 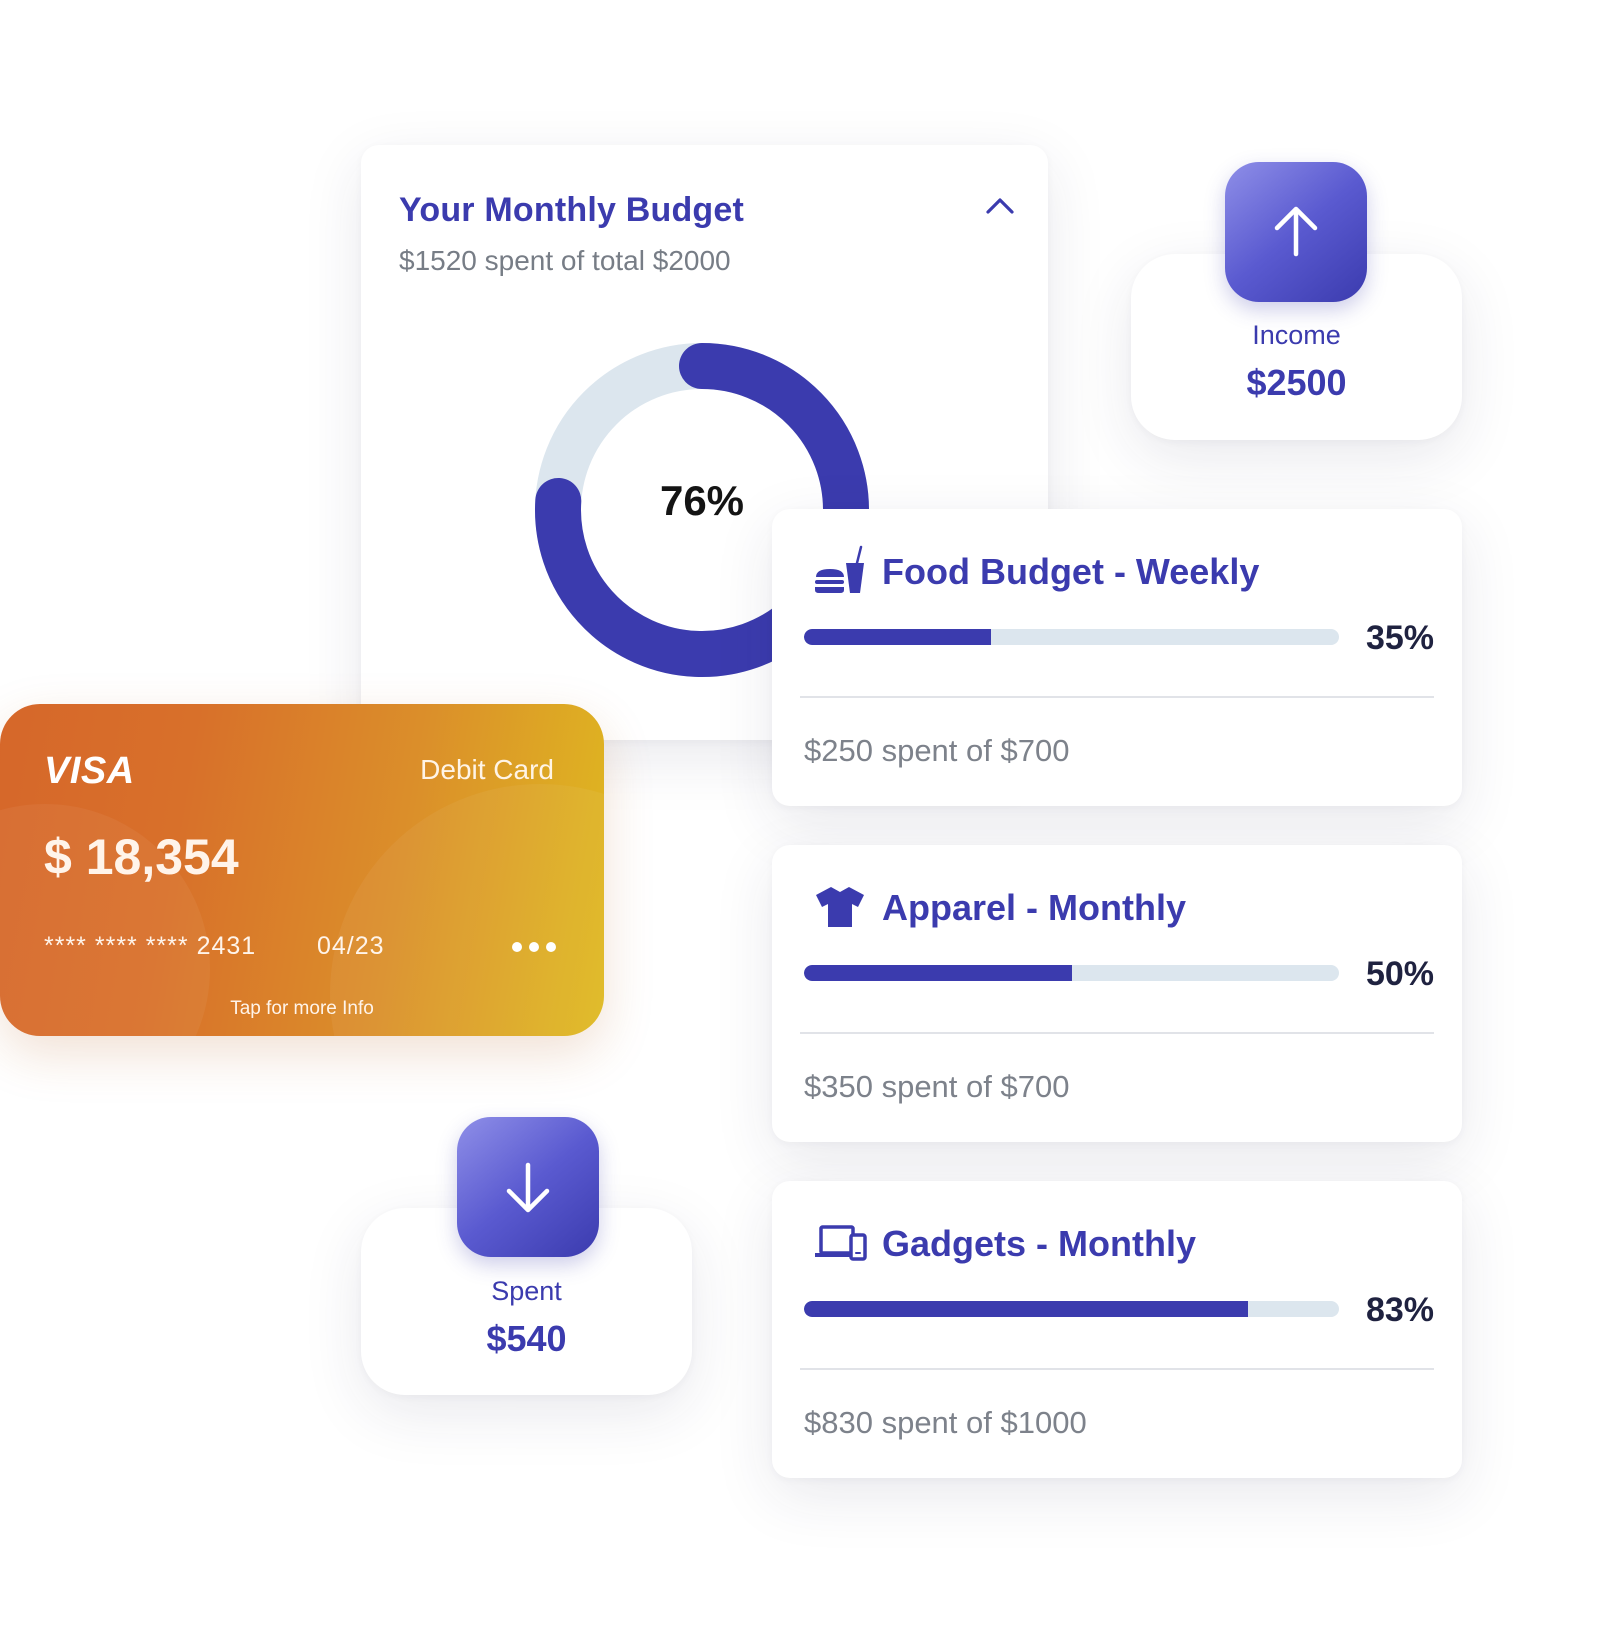 What do you see at coordinates (565, 260) in the screenshot?
I see `budget-summary: $1520 spent of total $2000` at bounding box center [565, 260].